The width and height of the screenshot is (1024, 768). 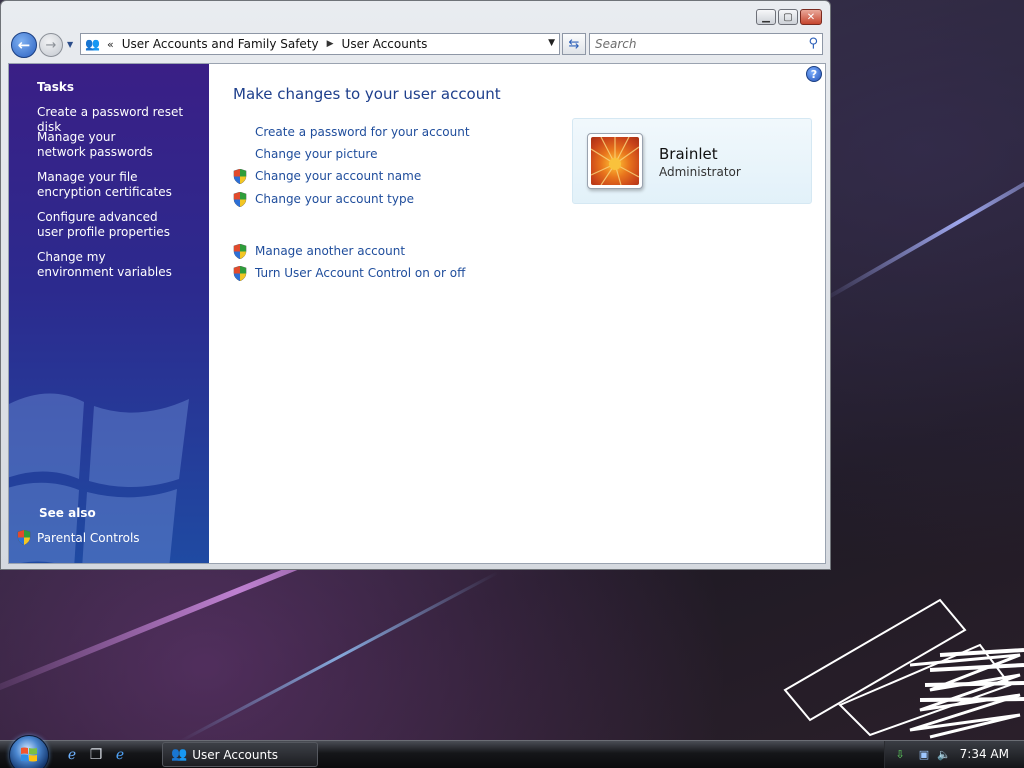 What do you see at coordinates (67, 513) in the screenshot?
I see `see-also-heading: See also` at bounding box center [67, 513].